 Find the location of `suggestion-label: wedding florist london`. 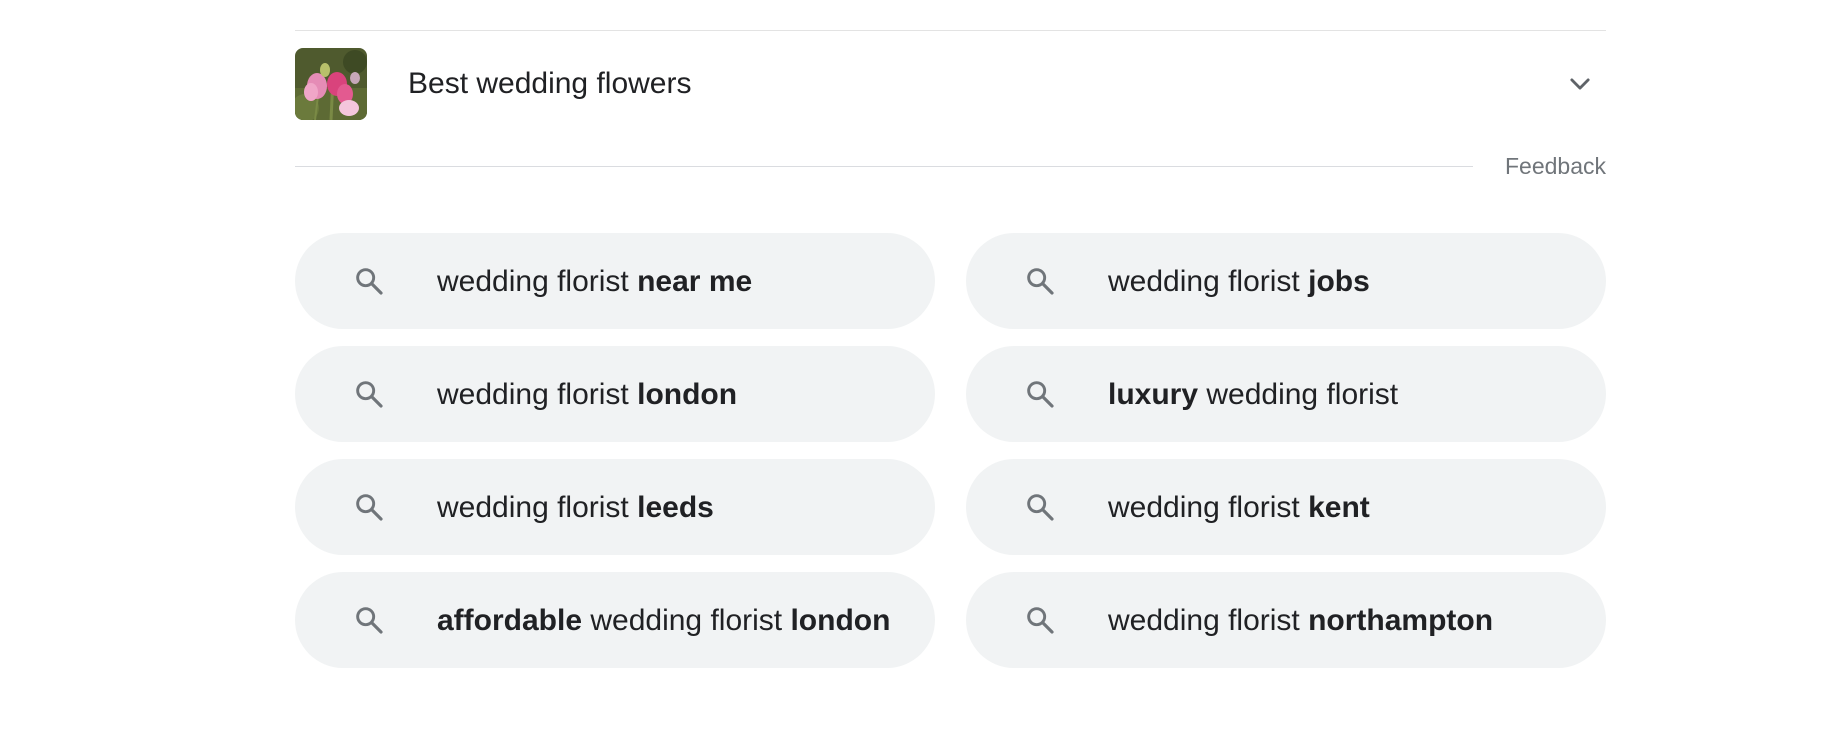

suggestion-label: wedding florist london is located at coordinates (587, 394).